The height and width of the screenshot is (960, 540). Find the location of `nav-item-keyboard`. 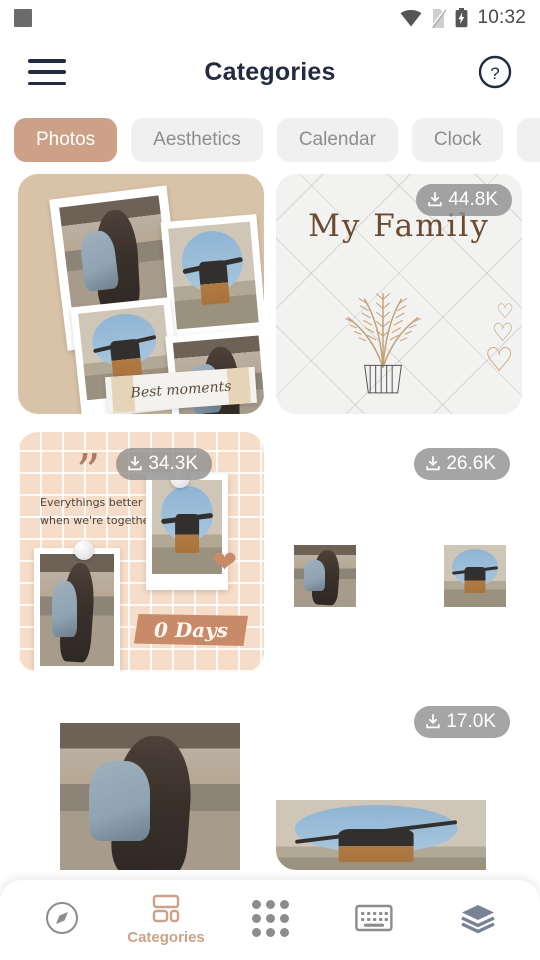

nav-item-keyboard is located at coordinates (374, 918).